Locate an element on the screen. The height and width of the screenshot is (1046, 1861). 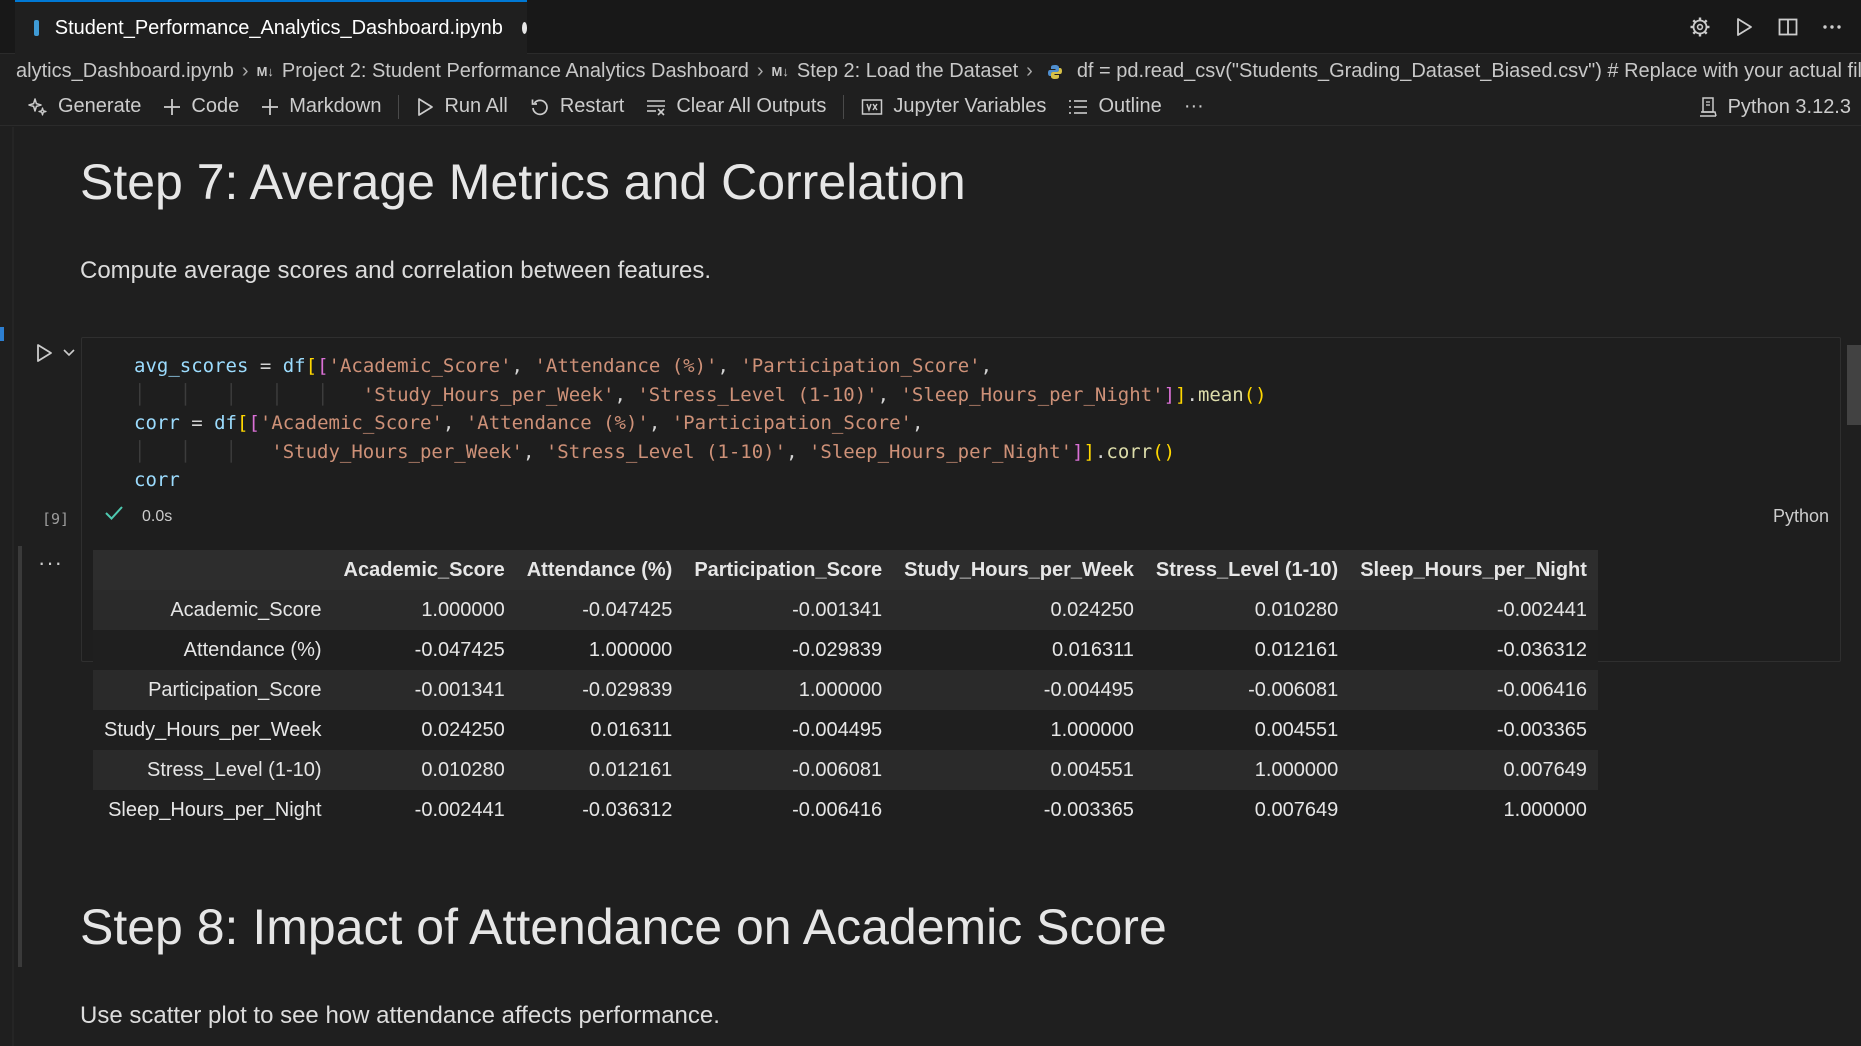
scrollbar-thumb is located at coordinates (1854, 385).